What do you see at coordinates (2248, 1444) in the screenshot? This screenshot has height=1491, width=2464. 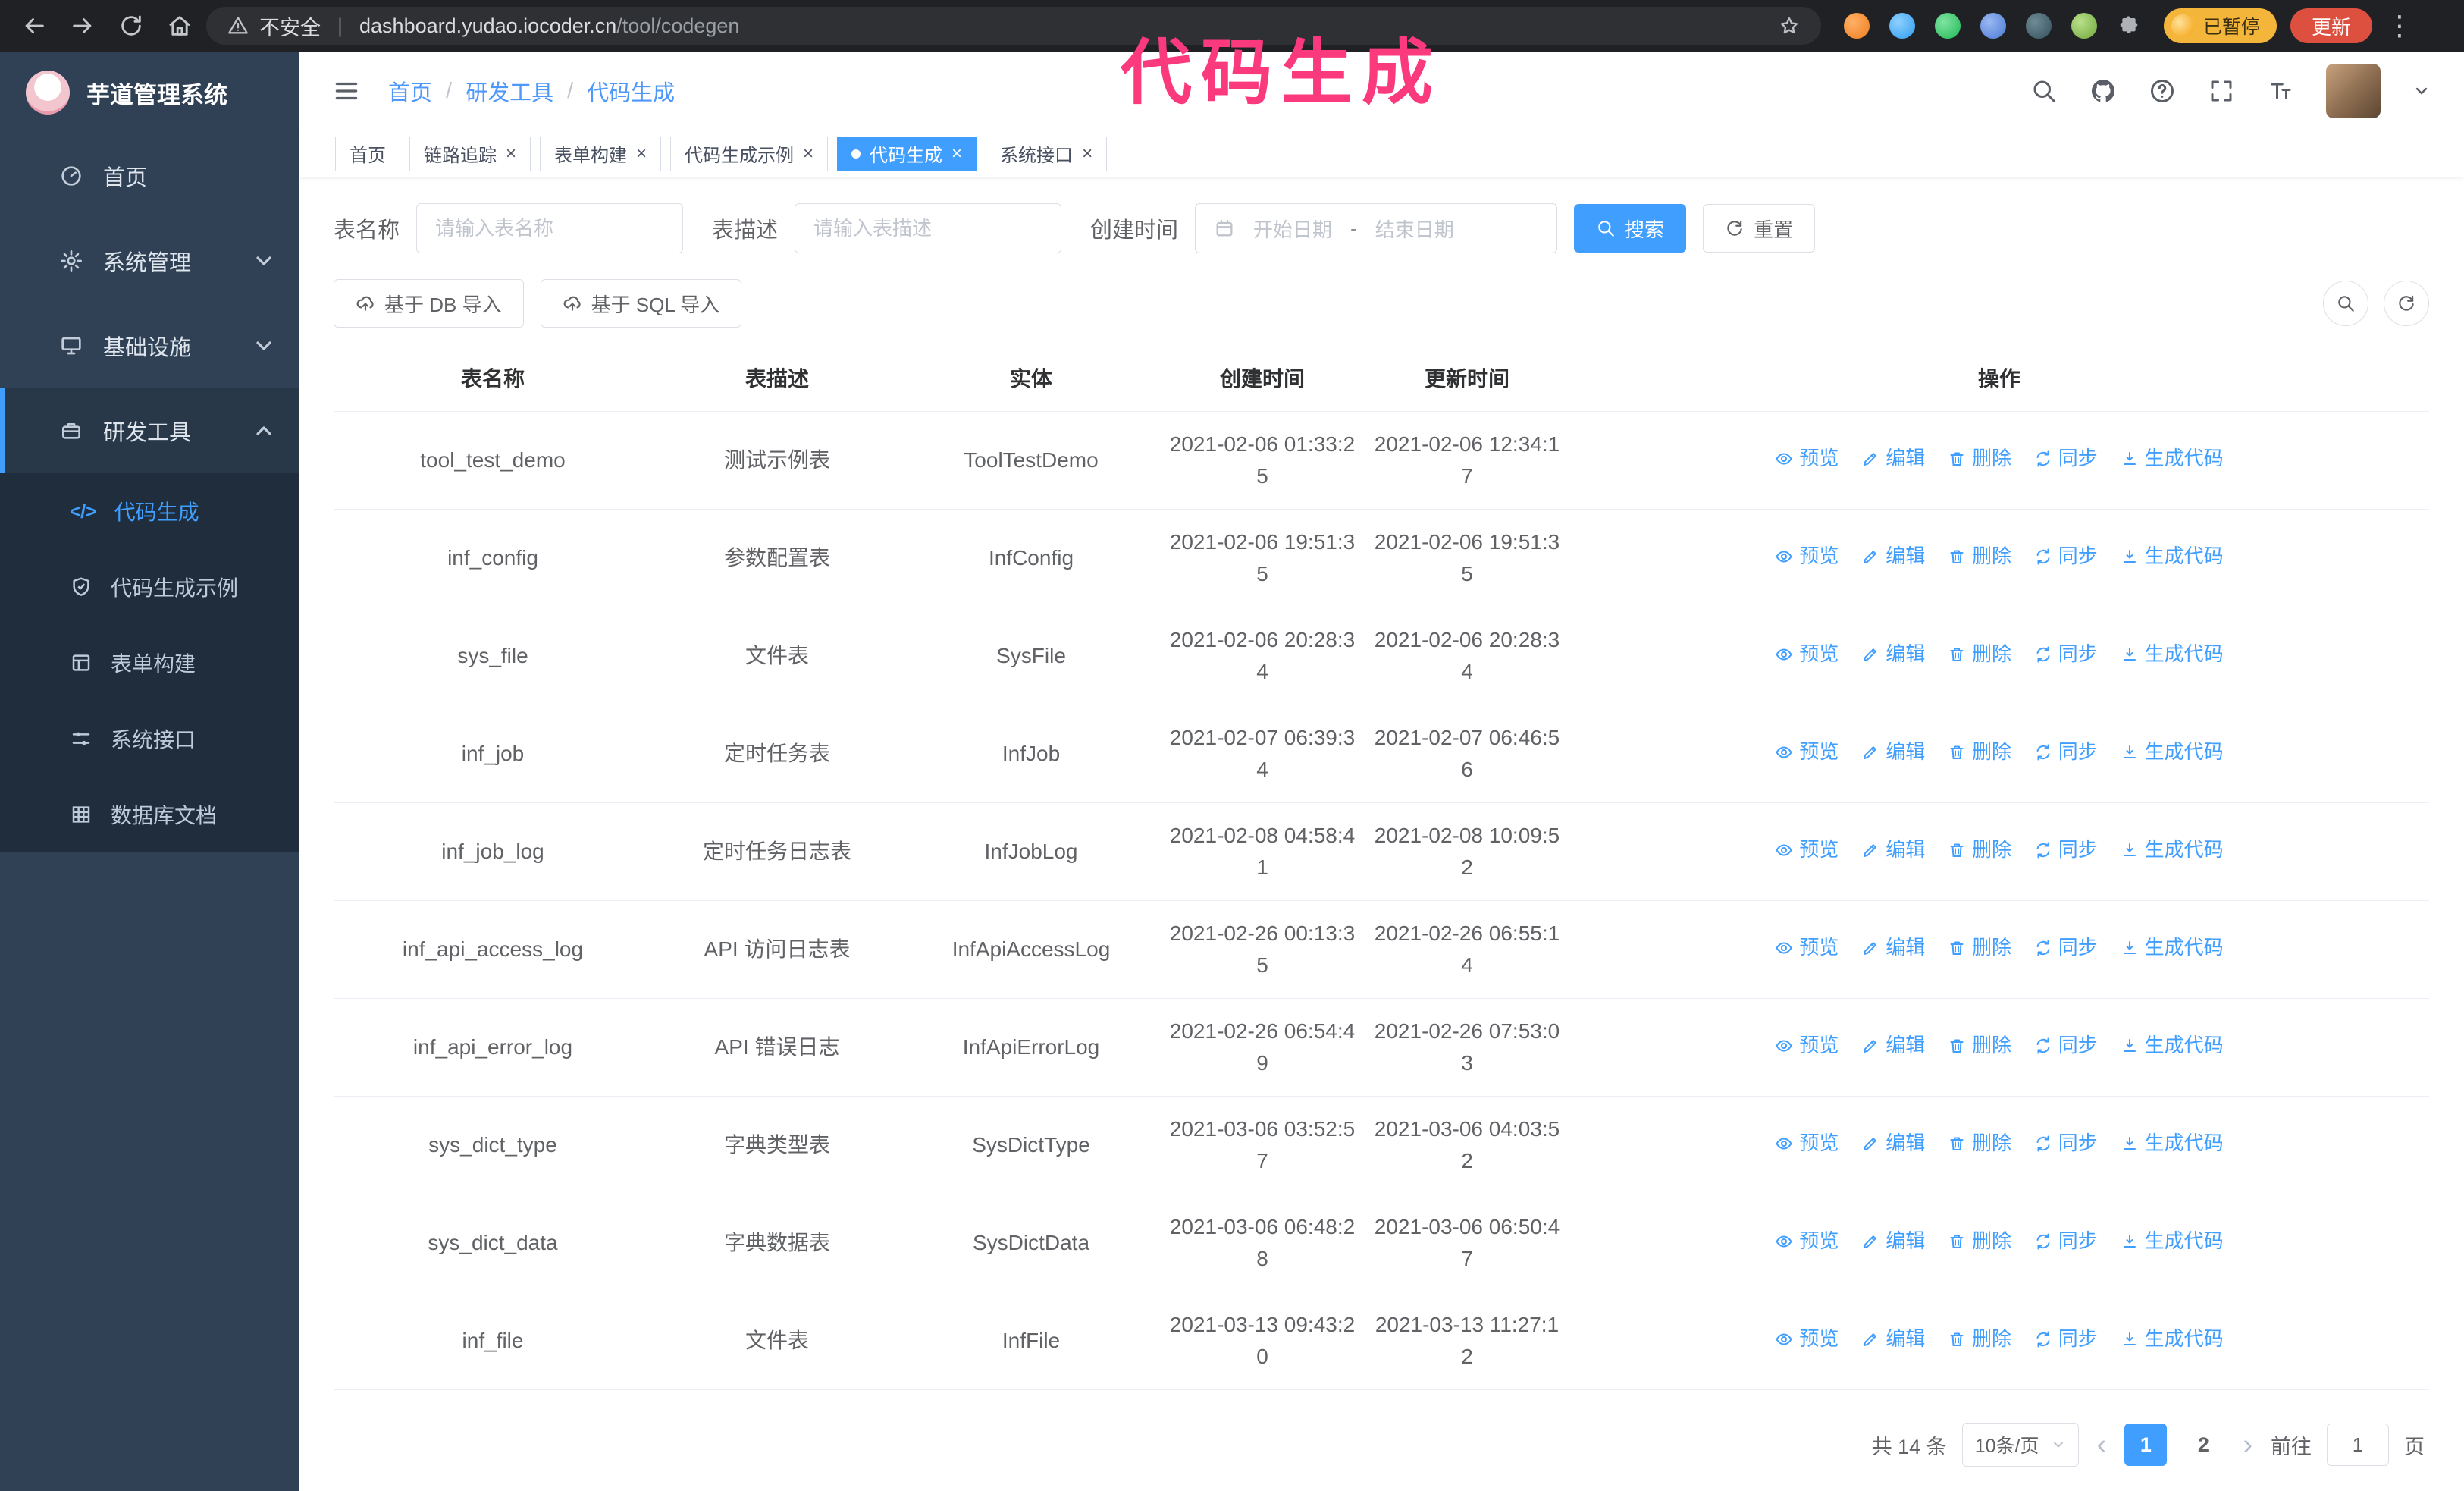 I see `next-page-button: ›` at bounding box center [2248, 1444].